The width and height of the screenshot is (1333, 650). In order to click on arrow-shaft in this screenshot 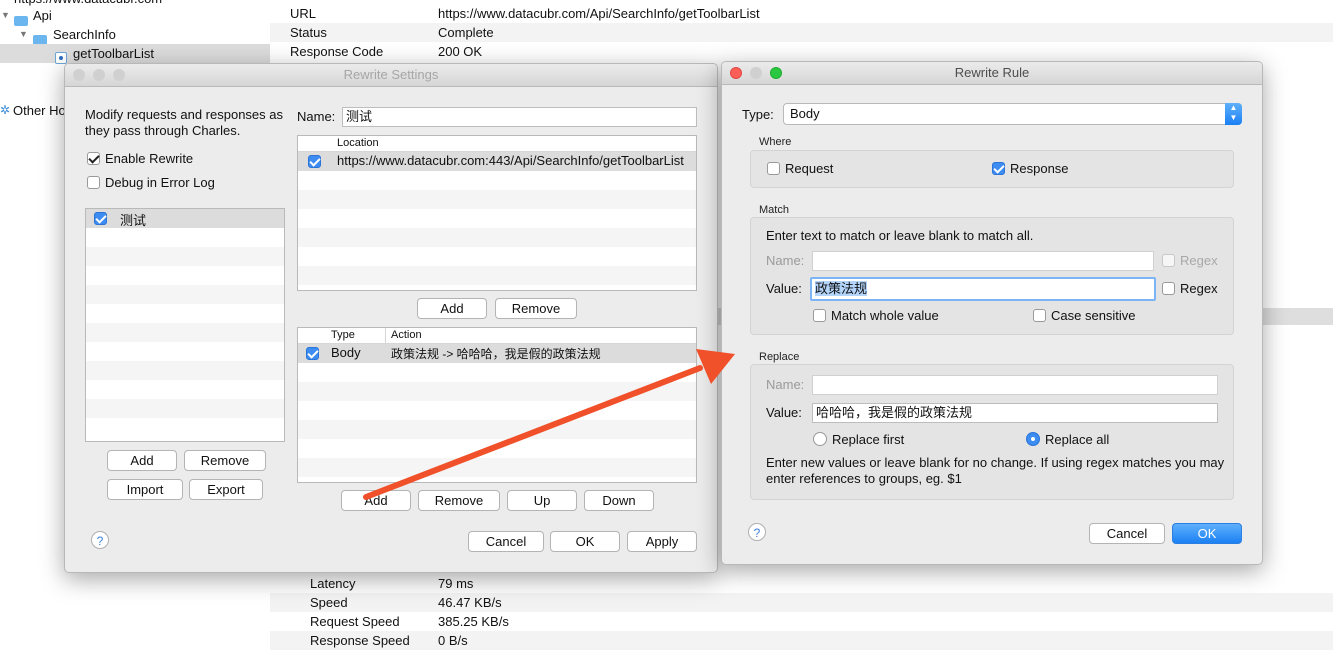, I will do `click(533, 432)`.